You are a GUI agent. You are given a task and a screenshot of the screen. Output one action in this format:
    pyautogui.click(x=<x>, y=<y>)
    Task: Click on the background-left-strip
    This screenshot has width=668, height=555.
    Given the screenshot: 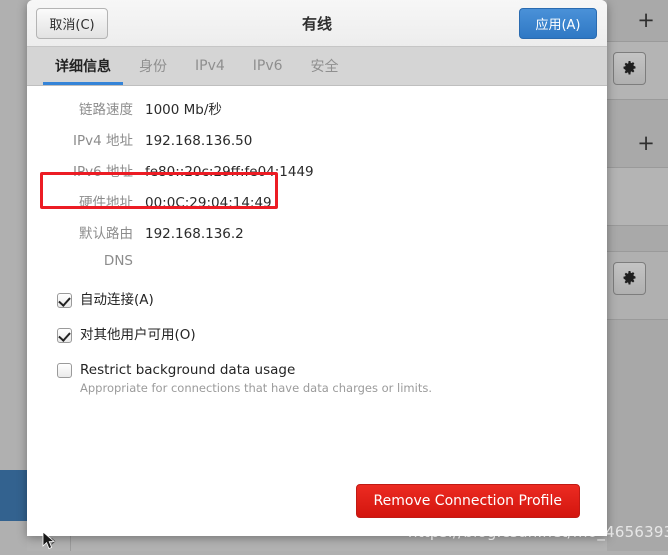 What is the action you would take?
    pyautogui.click(x=13, y=275)
    